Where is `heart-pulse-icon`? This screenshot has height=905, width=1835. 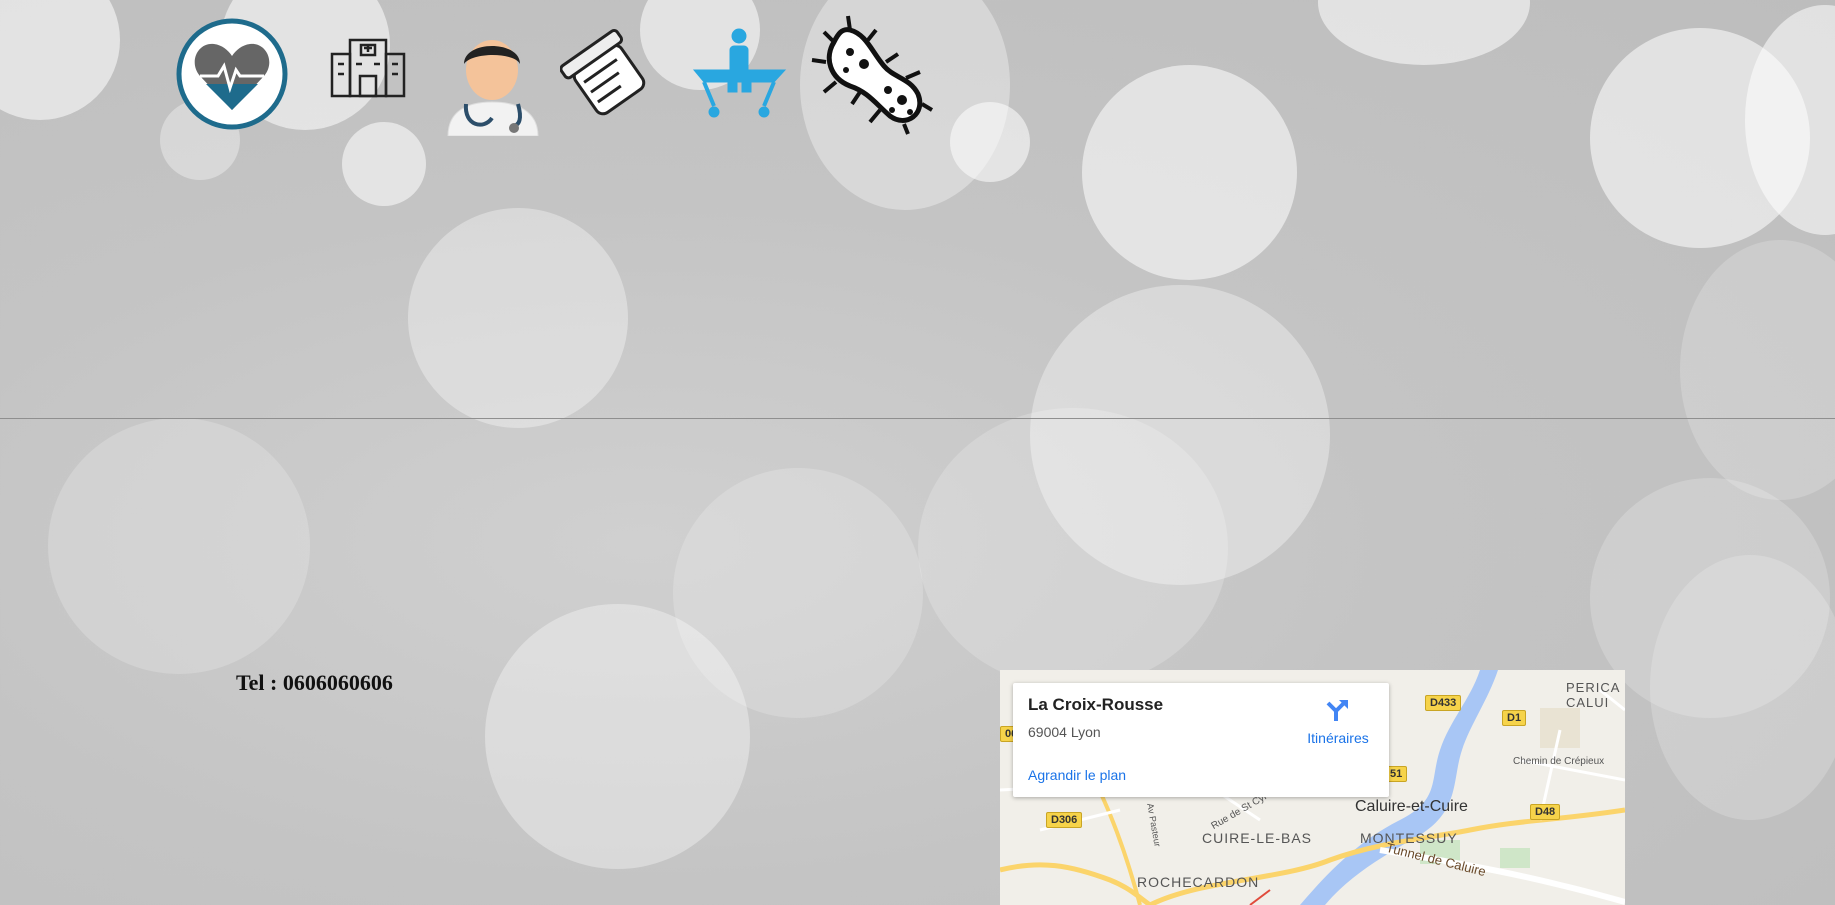
heart-pulse-icon is located at coordinates (232, 76).